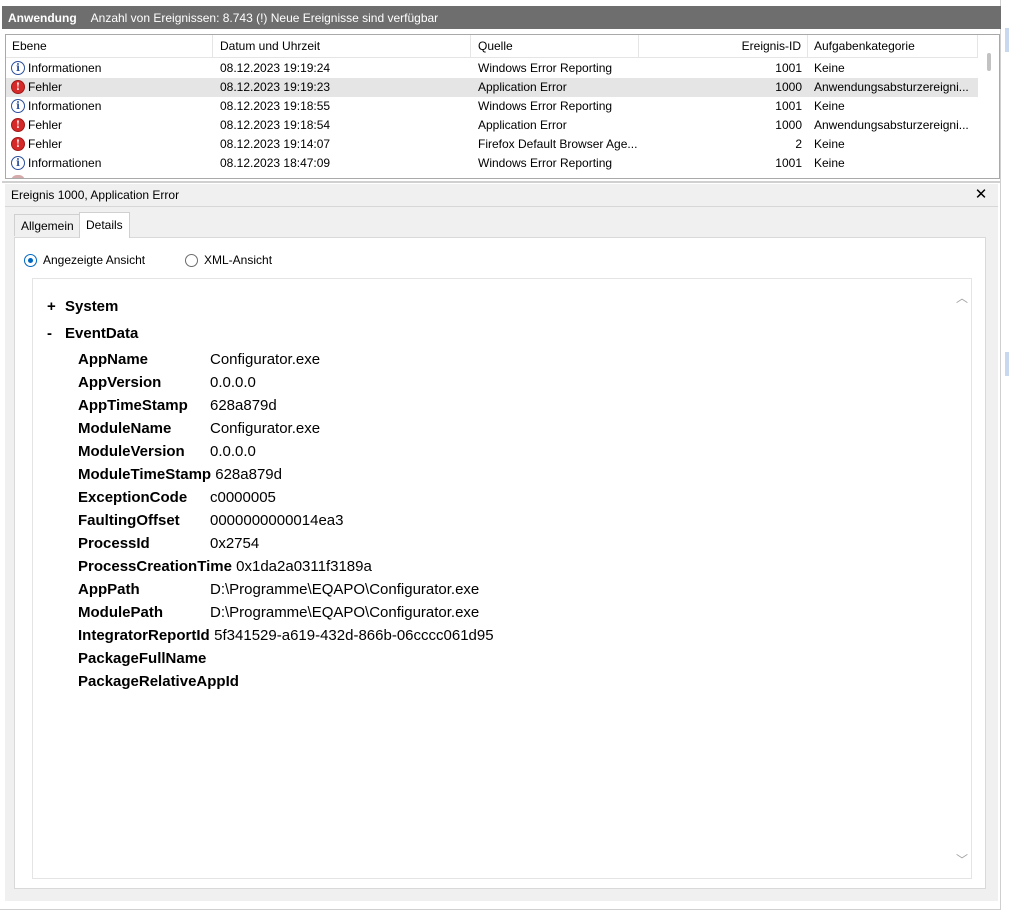 The width and height of the screenshot is (1009, 912). Describe the element at coordinates (109, 46) in the screenshot. I see `column-header-level: Ebene` at that location.